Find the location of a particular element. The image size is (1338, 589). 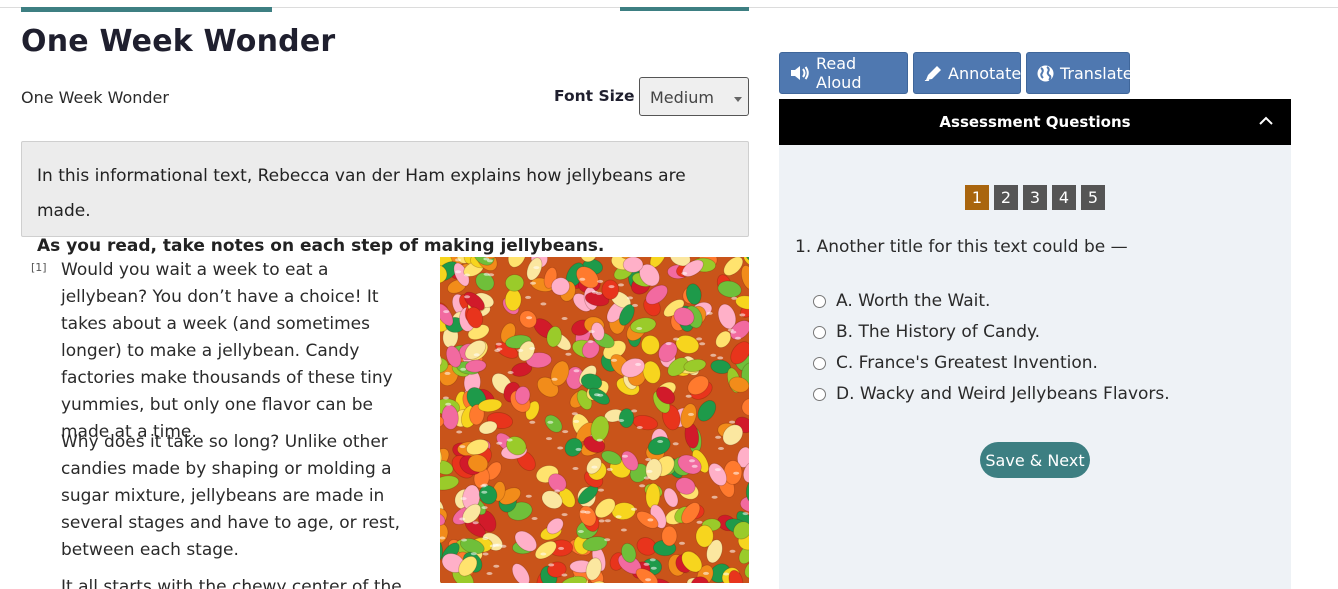

annotate-button: Annotate is located at coordinates (967, 73).